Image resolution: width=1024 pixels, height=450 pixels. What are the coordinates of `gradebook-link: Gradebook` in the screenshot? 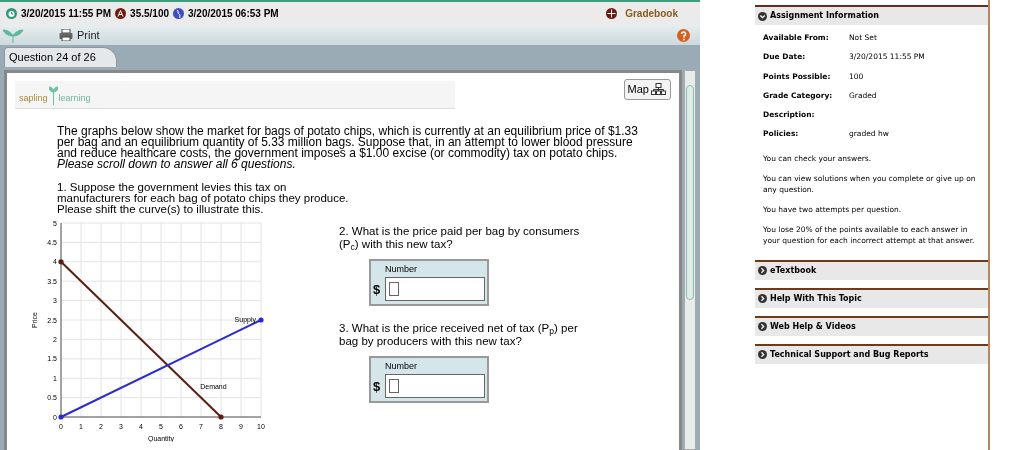 It's located at (642, 13).